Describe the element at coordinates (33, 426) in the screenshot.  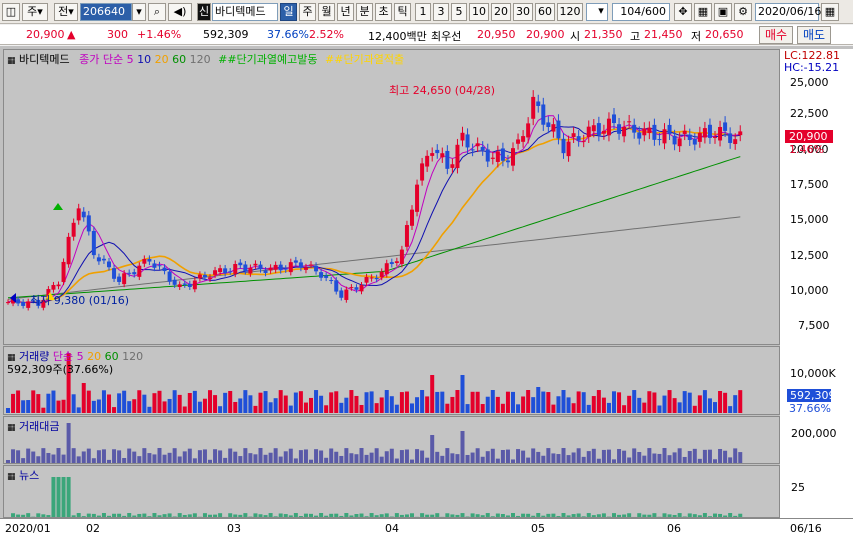
I see `amount-legend: ▦ 거래대금` at that location.